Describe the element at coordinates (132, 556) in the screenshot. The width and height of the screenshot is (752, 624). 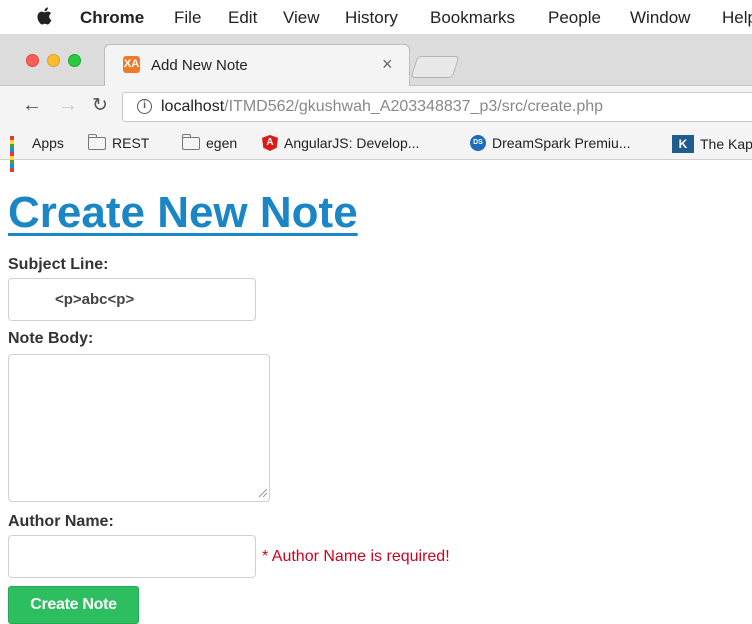
I see `author-input` at that location.